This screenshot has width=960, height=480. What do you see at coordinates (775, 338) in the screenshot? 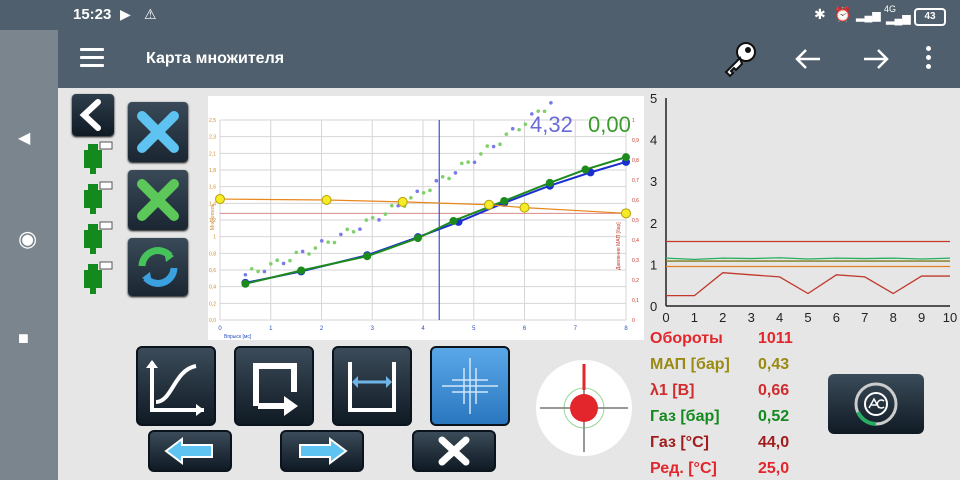
I see `readout-value: 1011` at bounding box center [775, 338].